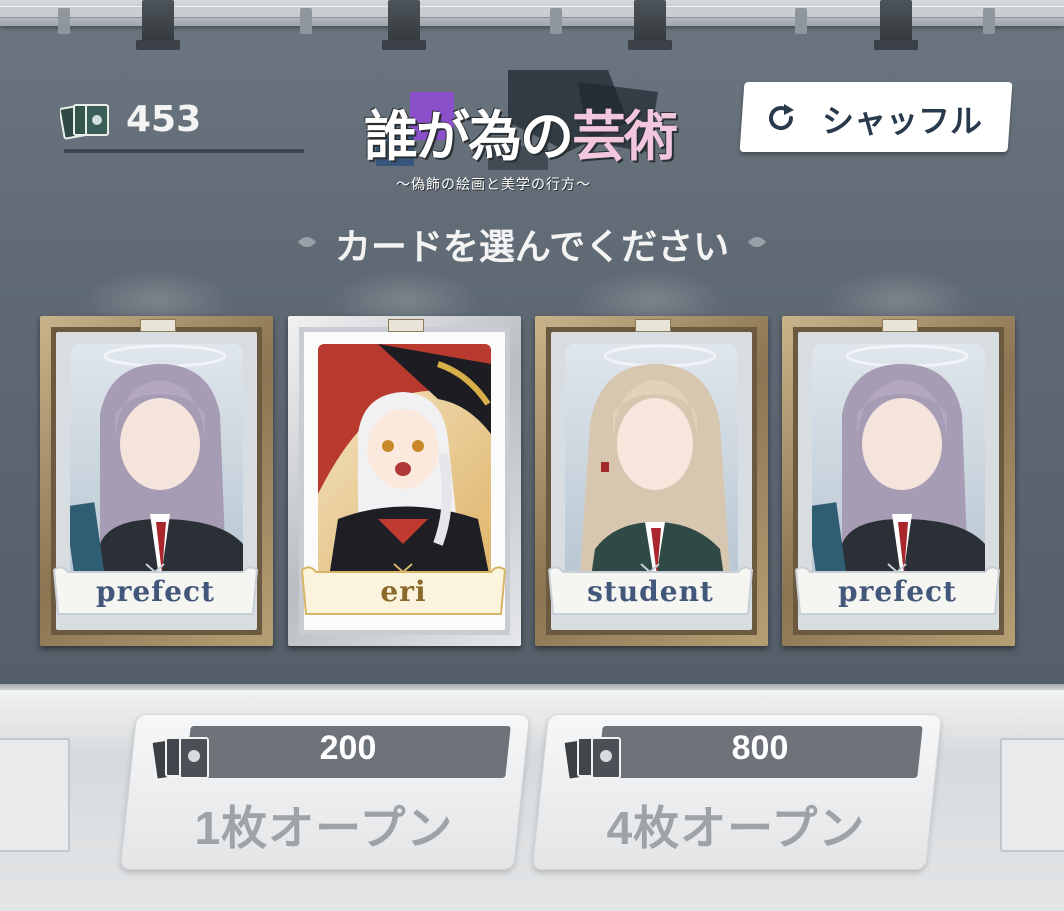 The height and width of the screenshot is (911, 1064). I want to click on card-label: student, so click(650, 591).